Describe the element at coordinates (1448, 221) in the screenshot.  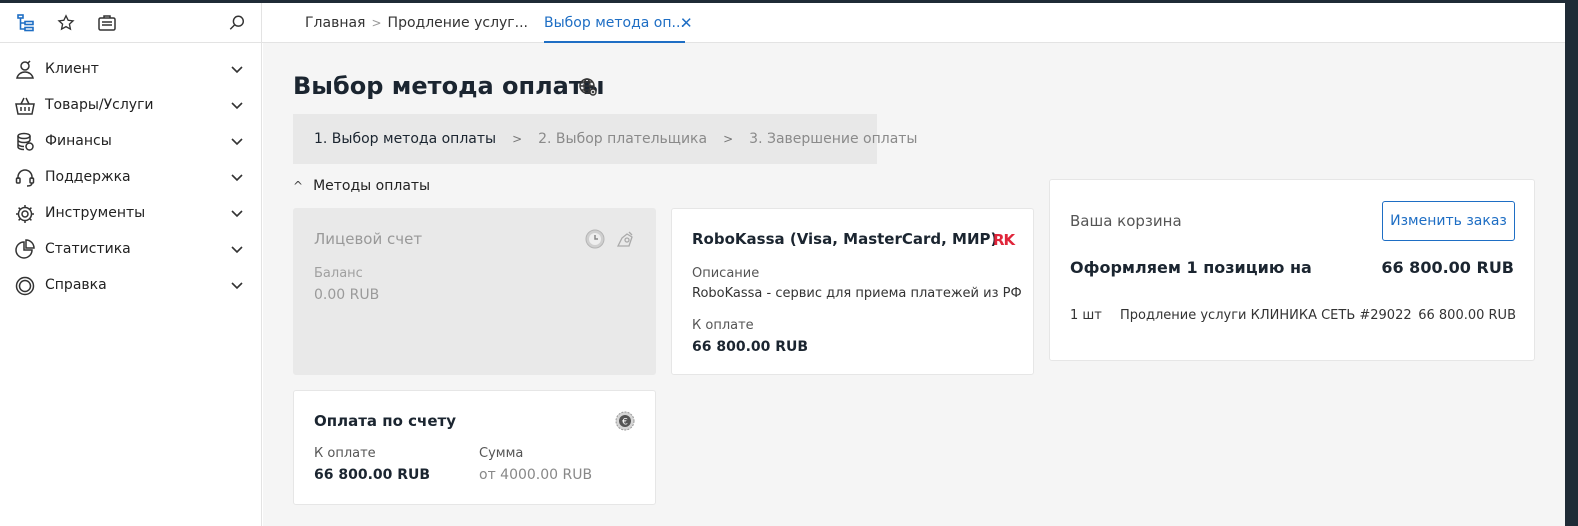
I see `change-order-button: Изменить заказ` at that location.